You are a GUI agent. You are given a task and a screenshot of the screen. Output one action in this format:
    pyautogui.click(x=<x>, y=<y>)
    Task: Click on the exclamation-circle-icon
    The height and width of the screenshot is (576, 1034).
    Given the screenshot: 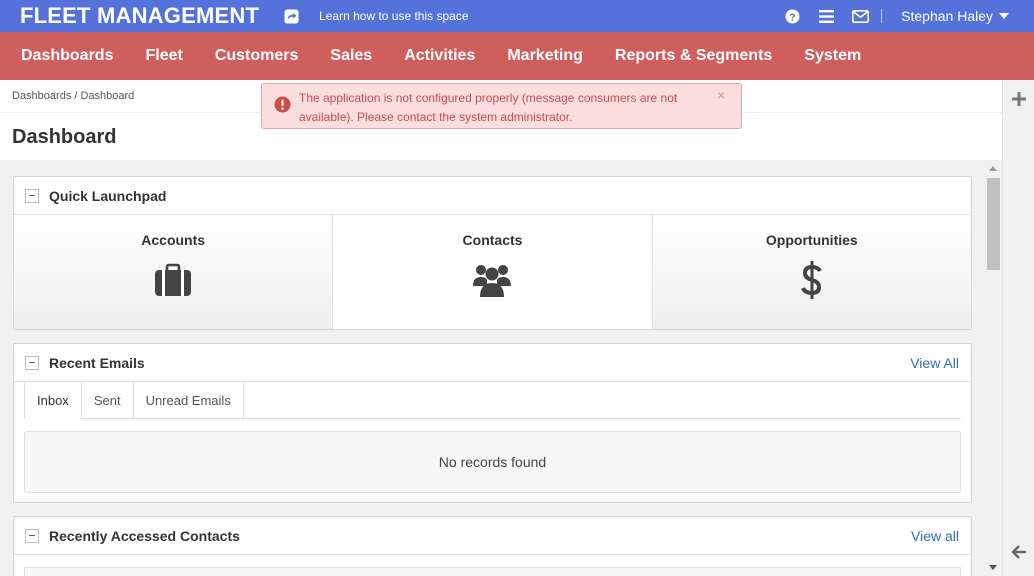 What is the action you would take?
    pyautogui.click(x=282, y=104)
    